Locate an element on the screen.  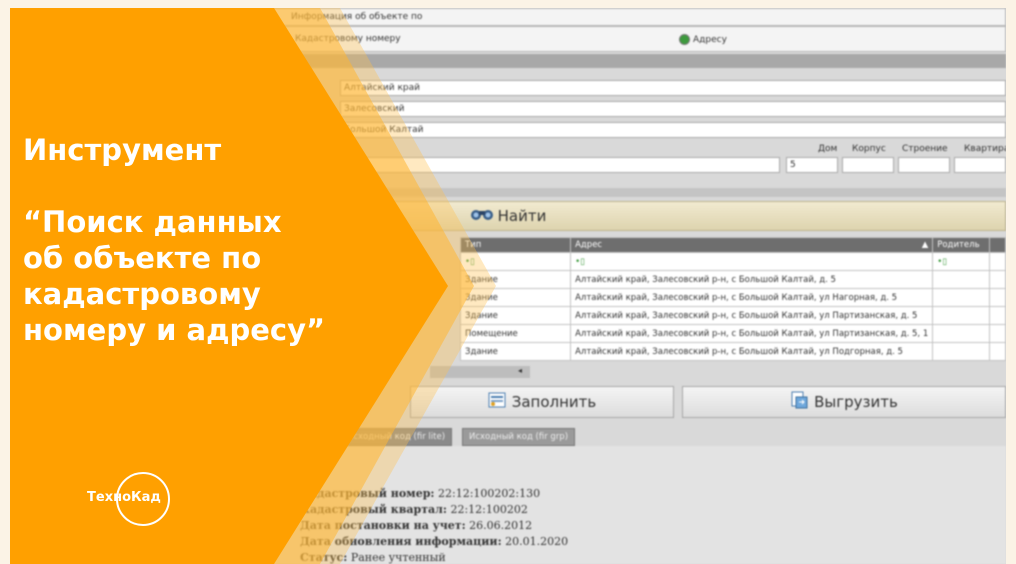
technokad-logo: ТехноКад is located at coordinates (124, 499).